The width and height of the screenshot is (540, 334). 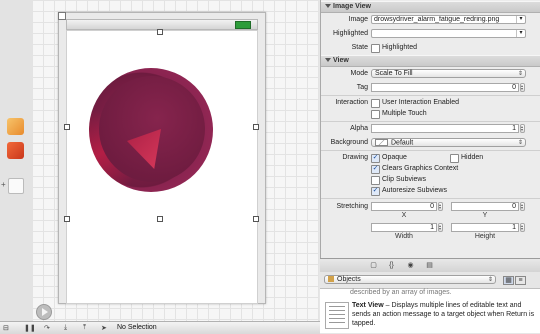 I want to click on cube-object-icon, so click(x=15, y=126).